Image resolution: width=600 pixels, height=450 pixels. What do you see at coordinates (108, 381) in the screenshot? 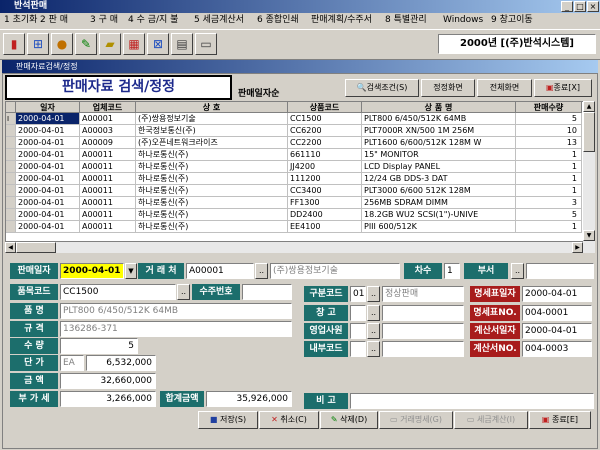
I see `amount-field: 32,660,000` at bounding box center [108, 381].